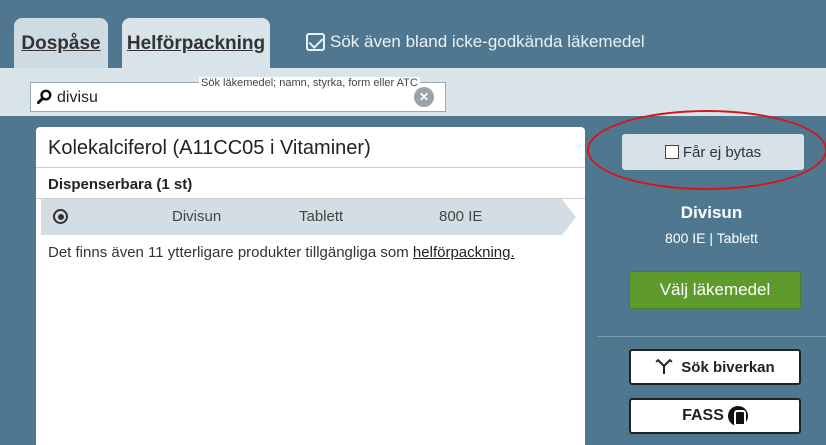  What do you see at coordinates (737, 416) in the screenshot?
I see `fass-logo-icon` at bounding box center [737, 416].